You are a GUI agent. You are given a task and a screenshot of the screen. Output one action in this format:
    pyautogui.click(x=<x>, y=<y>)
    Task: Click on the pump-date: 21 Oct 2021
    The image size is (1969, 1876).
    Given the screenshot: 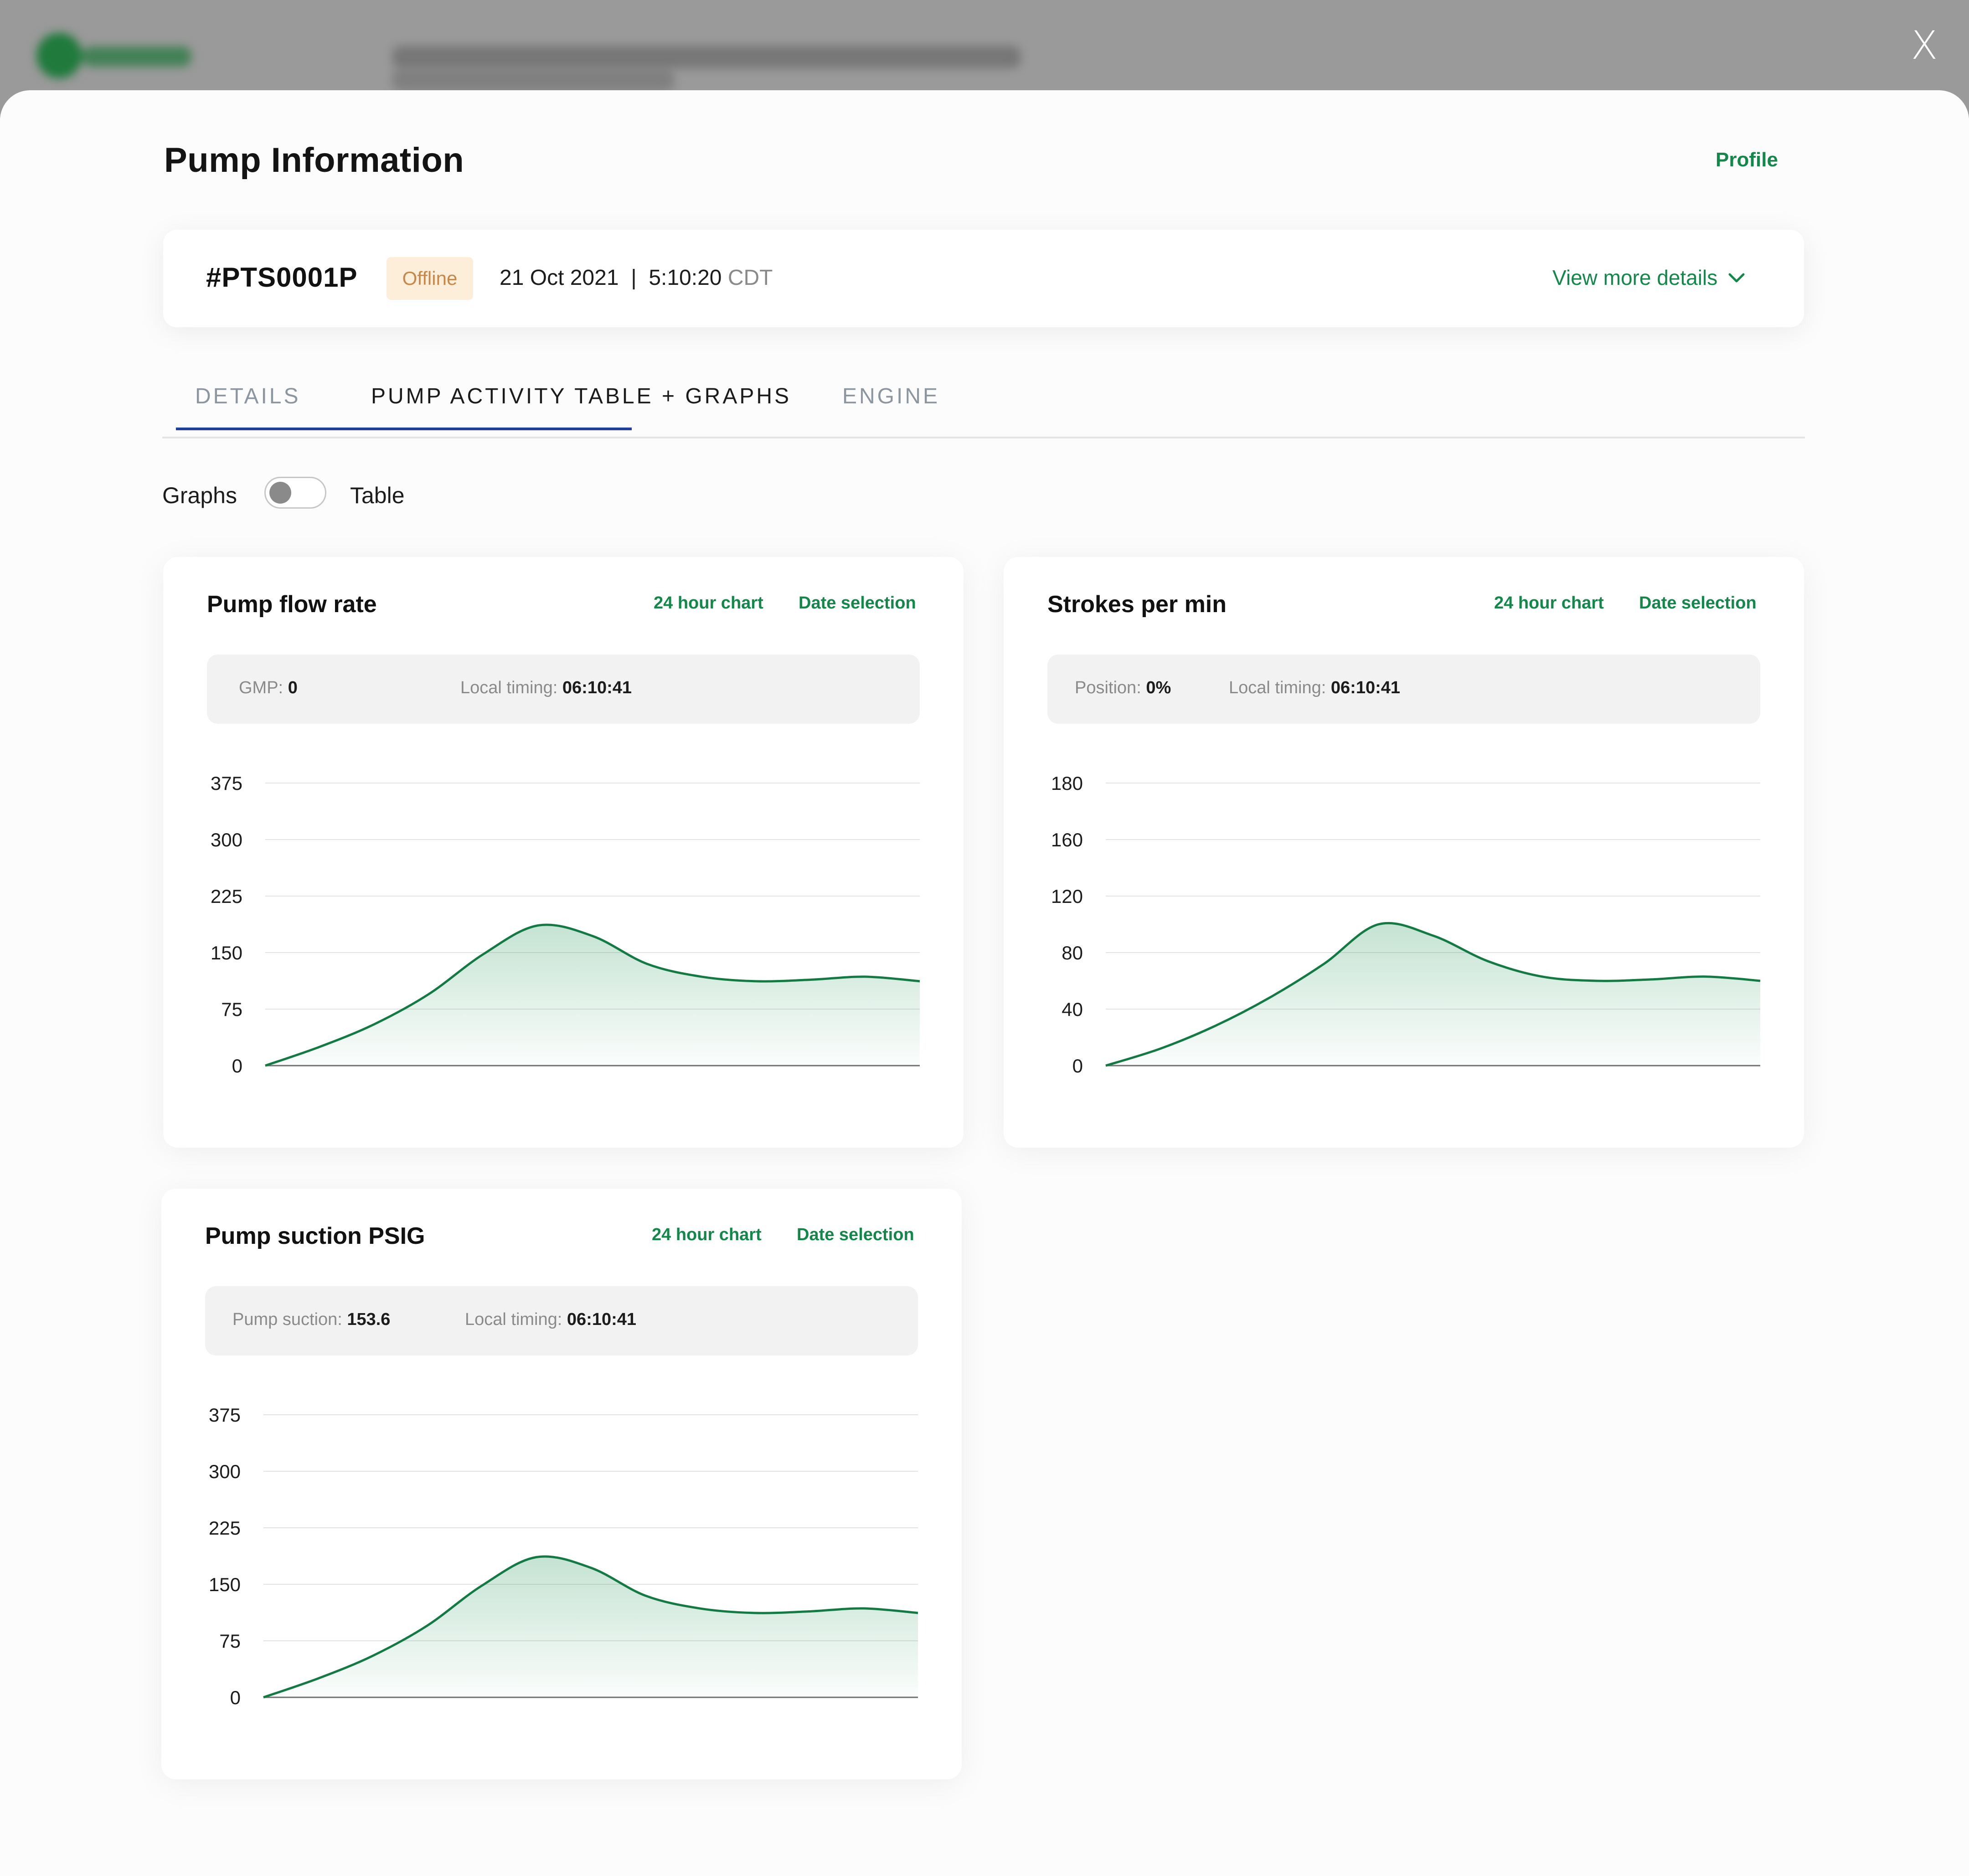 What is the action you would take?
    pyautogui.click(x=559, y=278)
    